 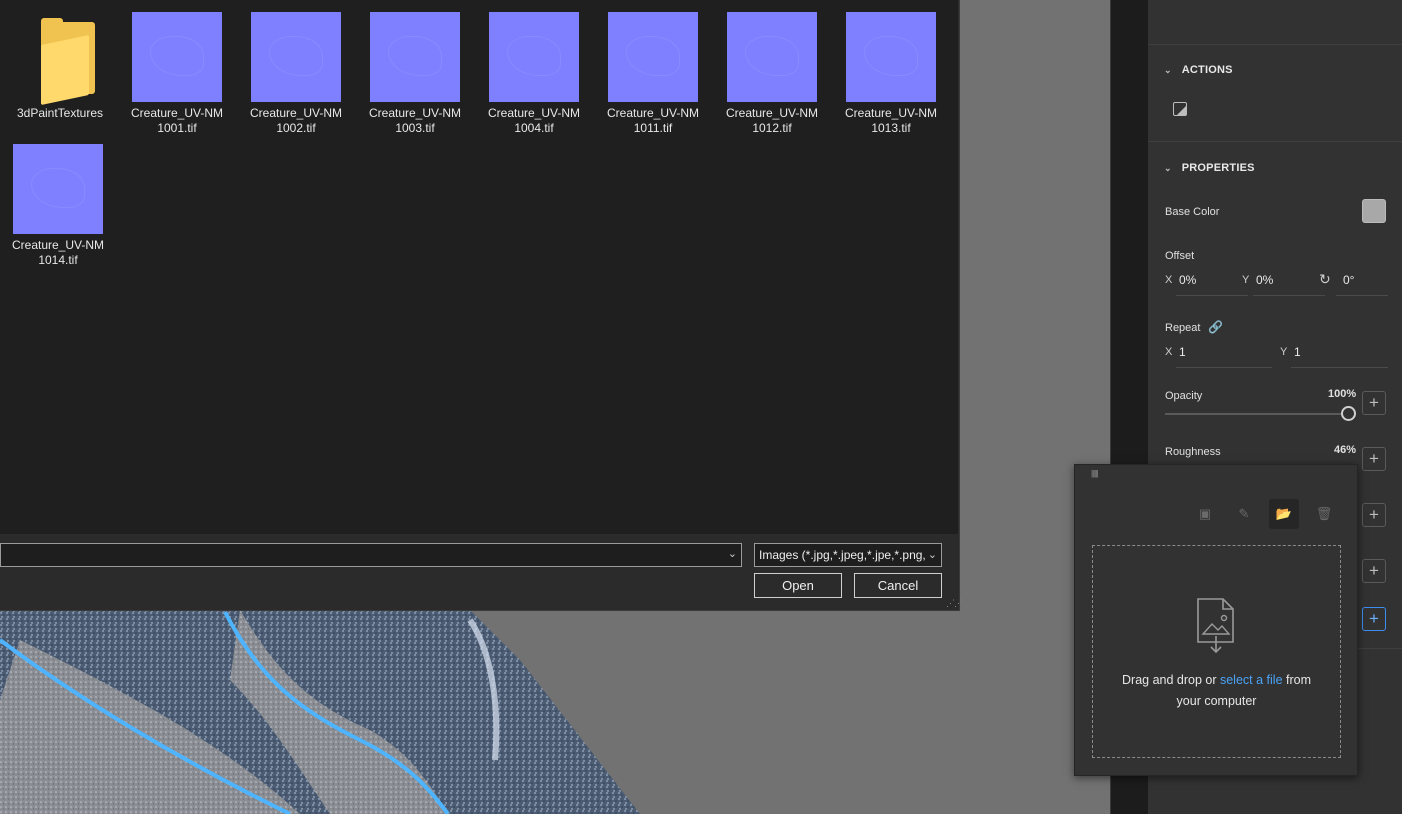 What do you see at coordinates (534, 128) in the screenshot?
I see `file-ext: 1004.tif` at bounding box center [534, 128].